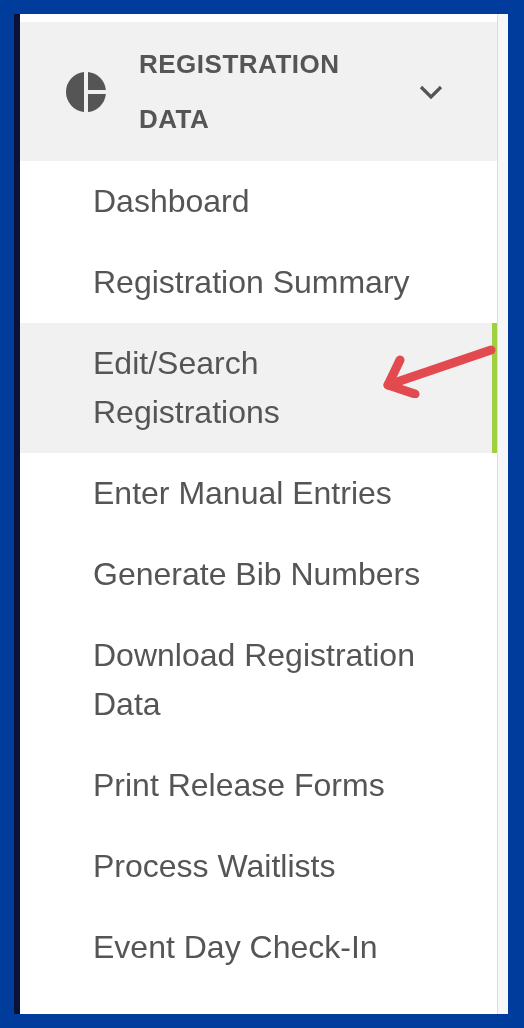  Describe the element at coordinates (258, 388) in the screenshot. I see `menu-item: Edit/Search Registrations` at that location.